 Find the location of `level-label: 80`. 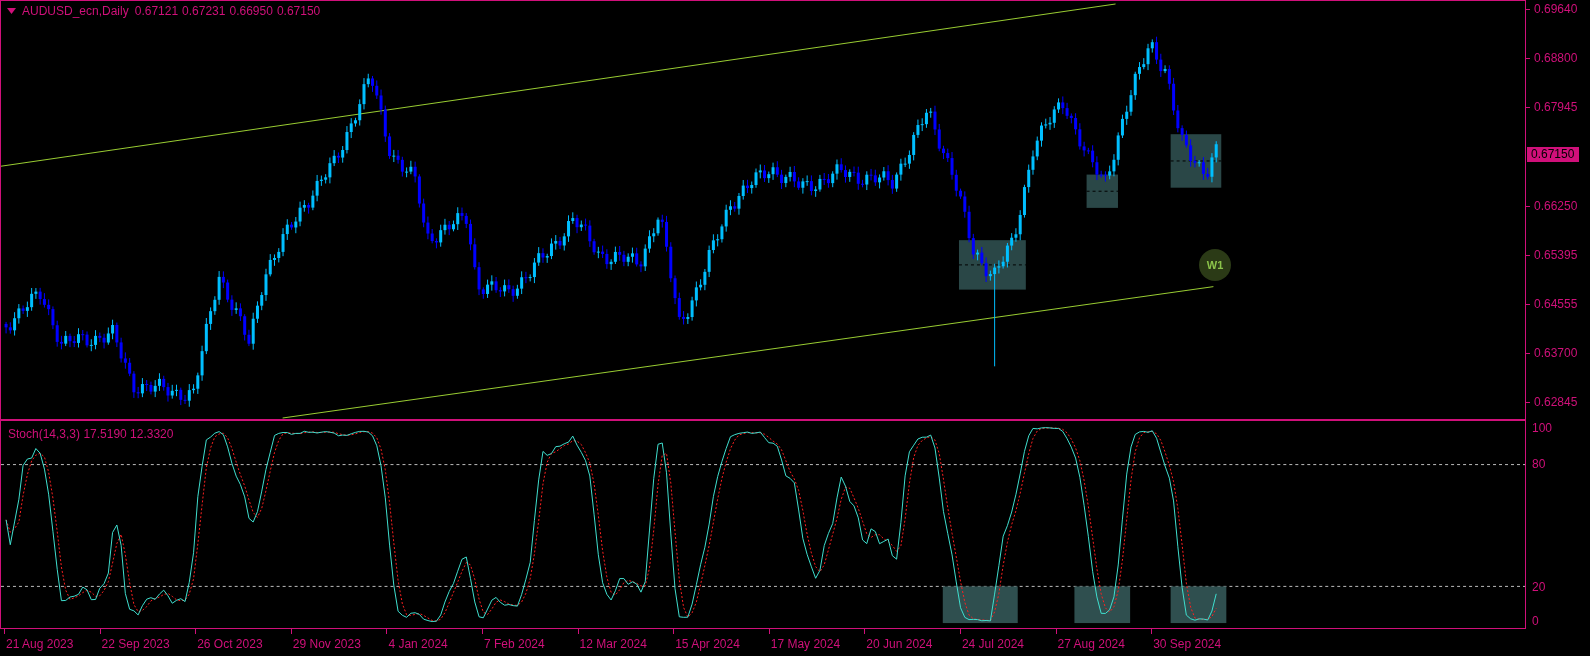

level-label: 80 is located at coordinates (1539, 464).